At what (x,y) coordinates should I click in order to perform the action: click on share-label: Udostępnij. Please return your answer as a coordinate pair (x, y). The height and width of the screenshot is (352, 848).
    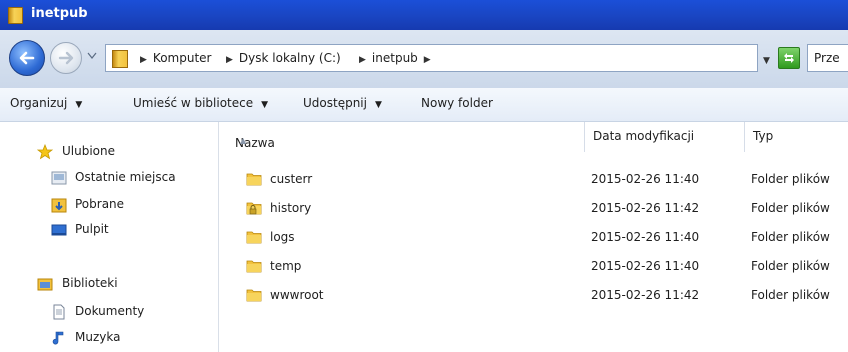
    Looking at the image, I should click on (335, 103).